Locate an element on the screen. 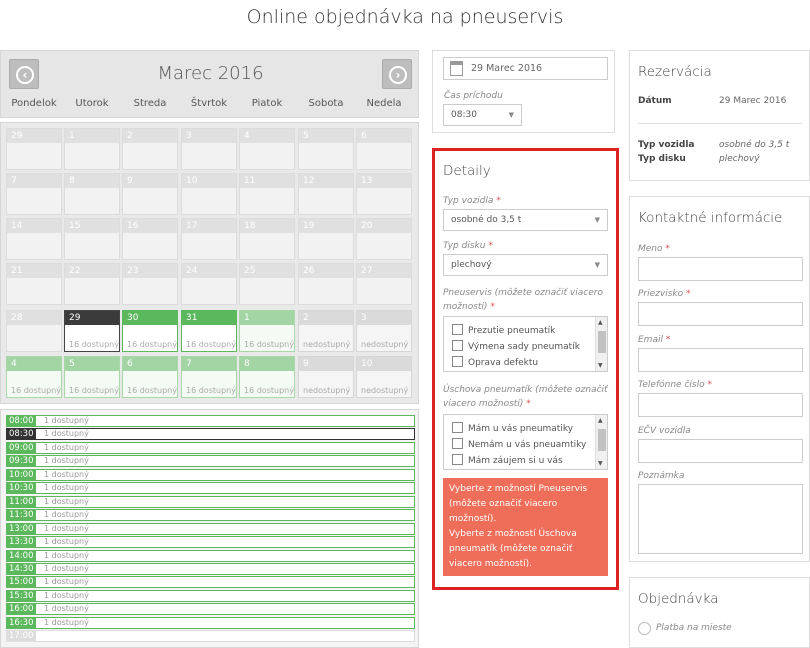 Image resolution: width=810 pixels, height=648 pixels. vehicle-type-select: osobné do 3,5 t ▼ is located at coordinates (525, 220).